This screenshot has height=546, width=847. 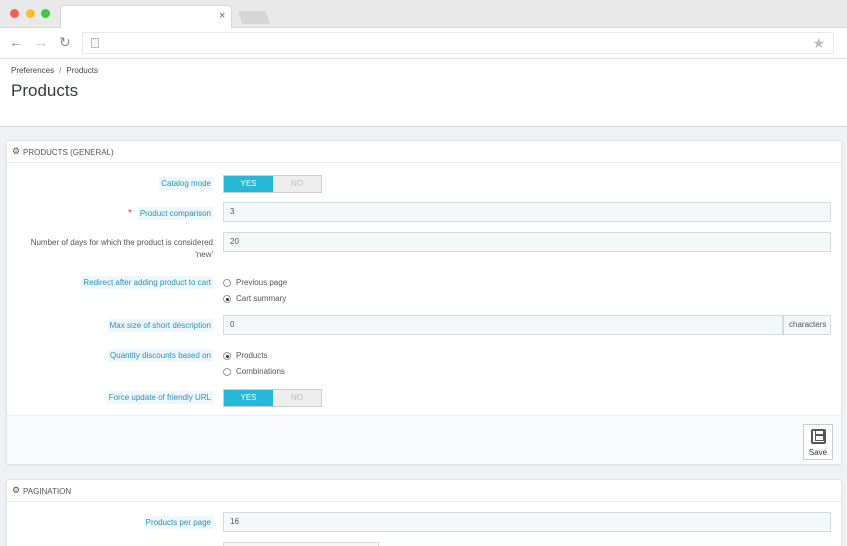 I want to click on catalog-mode-switch: YES NO, so click(x=272, y=184).